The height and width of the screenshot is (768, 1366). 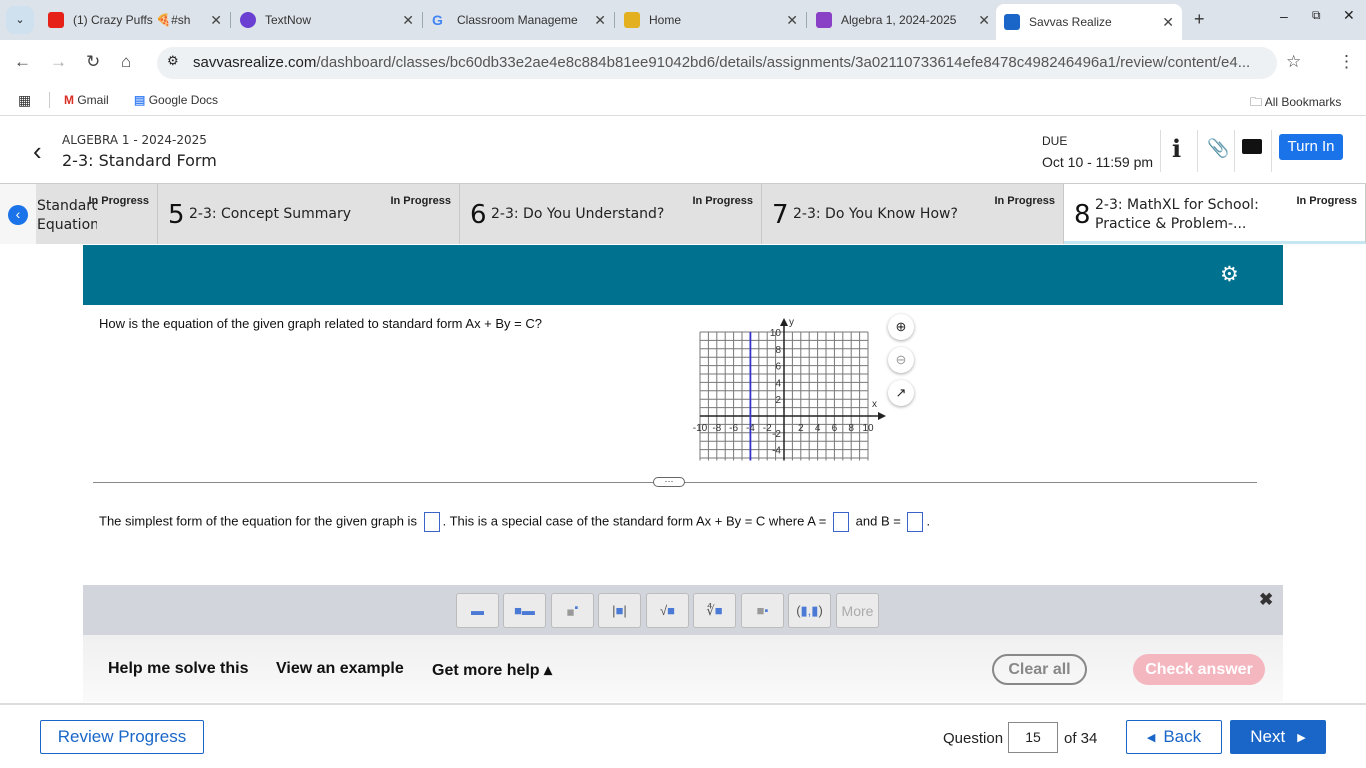 What do you see at coordinates (1174, 737) in the screenshot?
I see `back-button: ◀ Back` at bounding box center [1174, 737].